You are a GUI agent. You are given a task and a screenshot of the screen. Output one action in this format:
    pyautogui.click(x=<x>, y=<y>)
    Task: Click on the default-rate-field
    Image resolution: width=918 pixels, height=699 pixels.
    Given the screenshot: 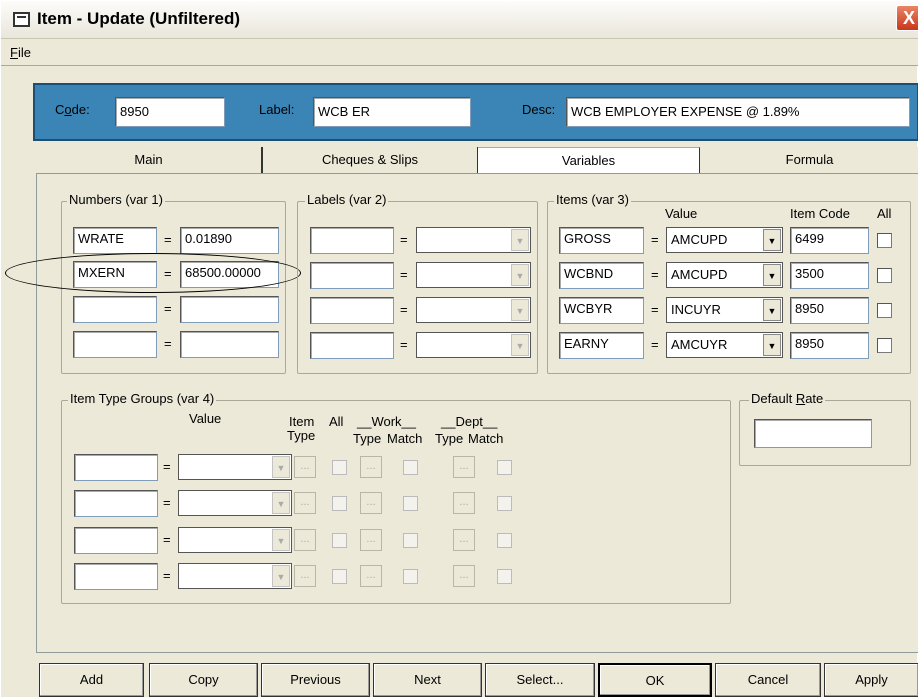 What is the action you would take?
    pyautogui.click(x=813, y=433)
    